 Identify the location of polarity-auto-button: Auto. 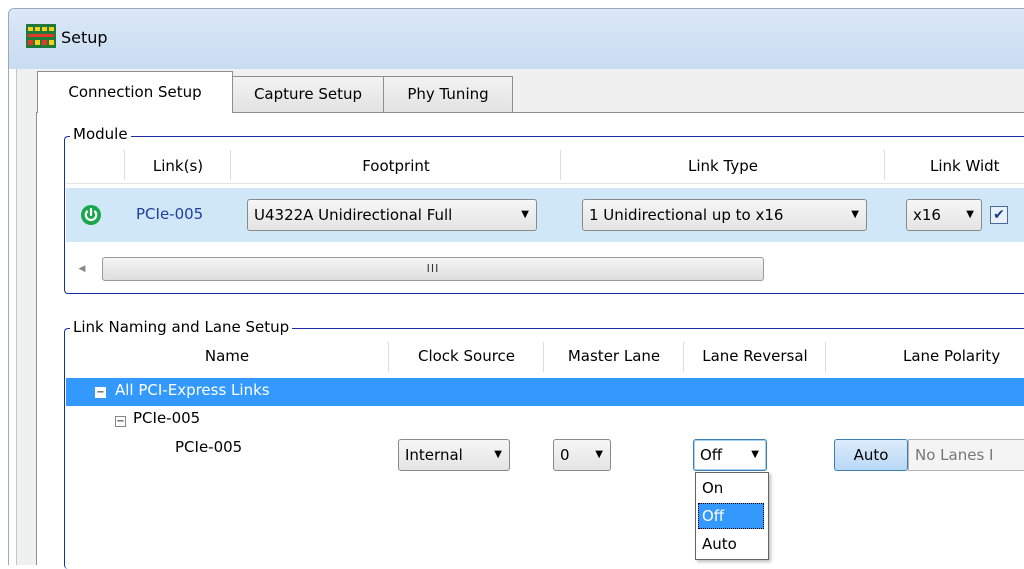
(871, 455).